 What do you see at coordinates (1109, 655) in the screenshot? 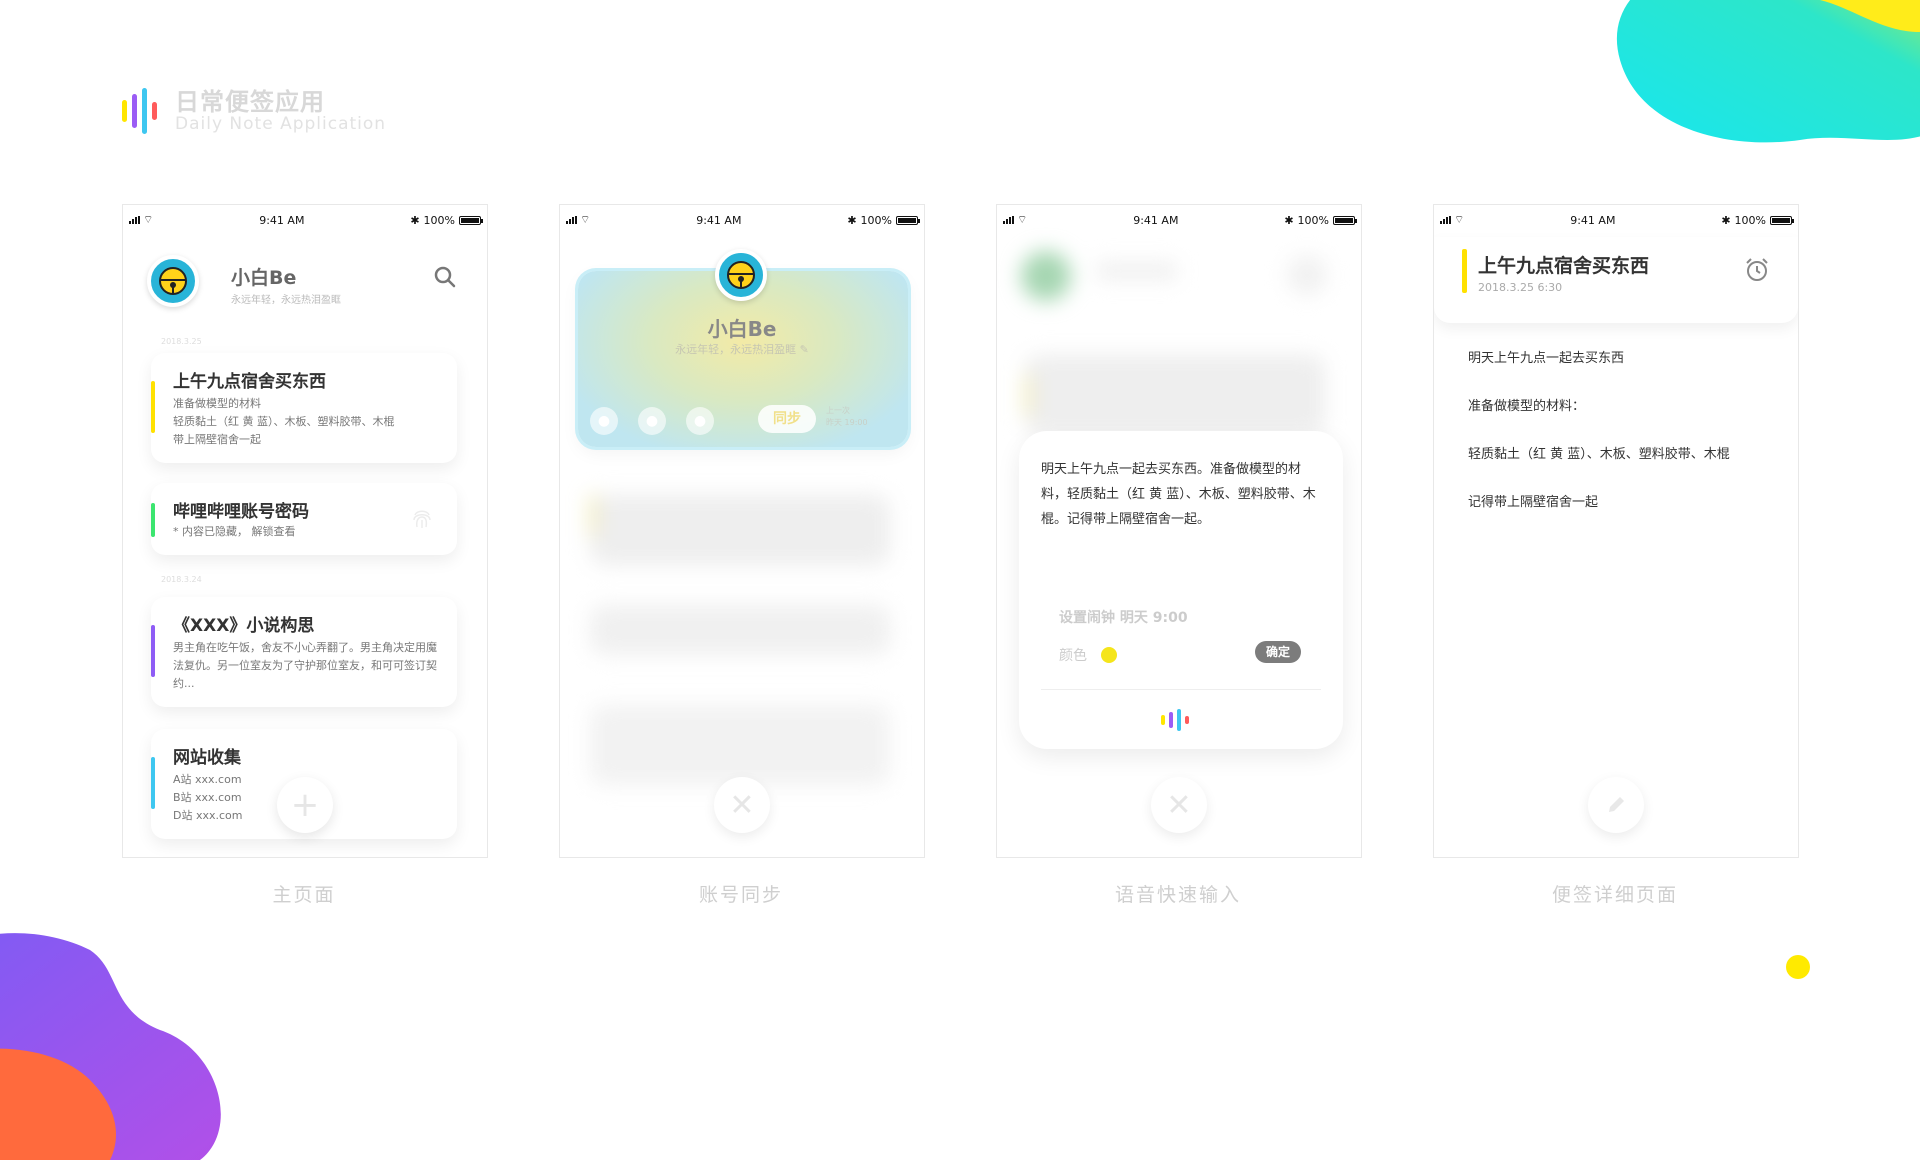
I see `color-swatch` at bounding box center [1109, 655].